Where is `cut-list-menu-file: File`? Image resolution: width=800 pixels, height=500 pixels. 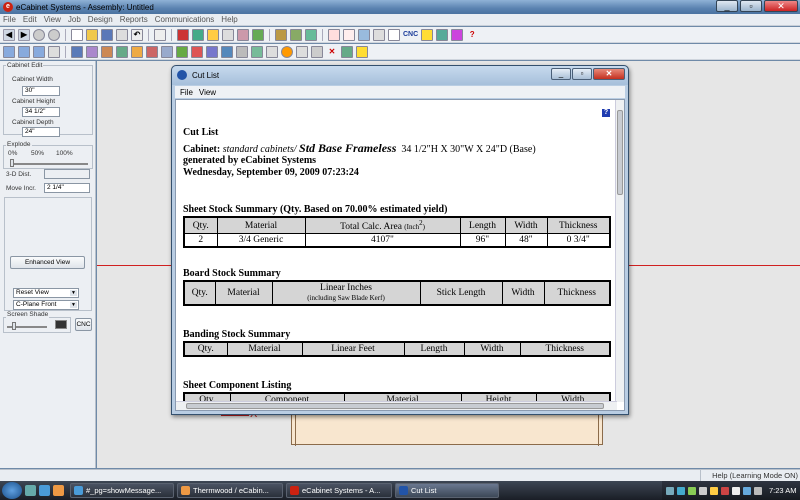 cut-list-menu-file: File is located at coordinates (186, 92).